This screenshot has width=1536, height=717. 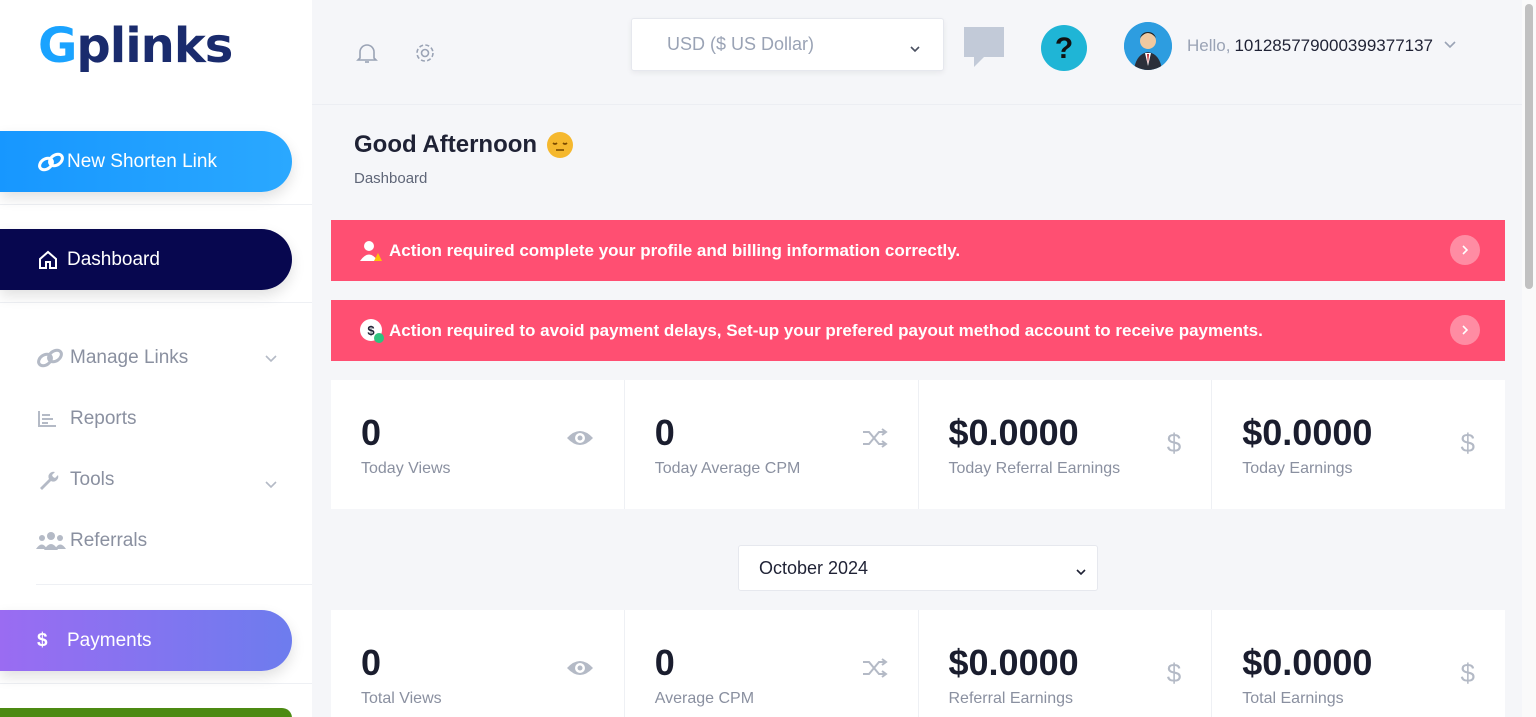 I want to click on sidebar-item-partial, so click(x=146, y=712).